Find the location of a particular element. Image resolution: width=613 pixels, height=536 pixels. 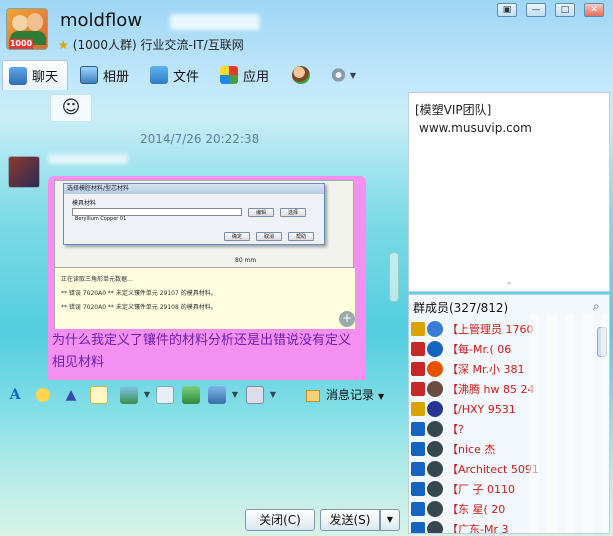

message-text: 为什么我定义了镶件的材料分析还是出错说没有定义相见材料 is located at coordinates (202, 351).